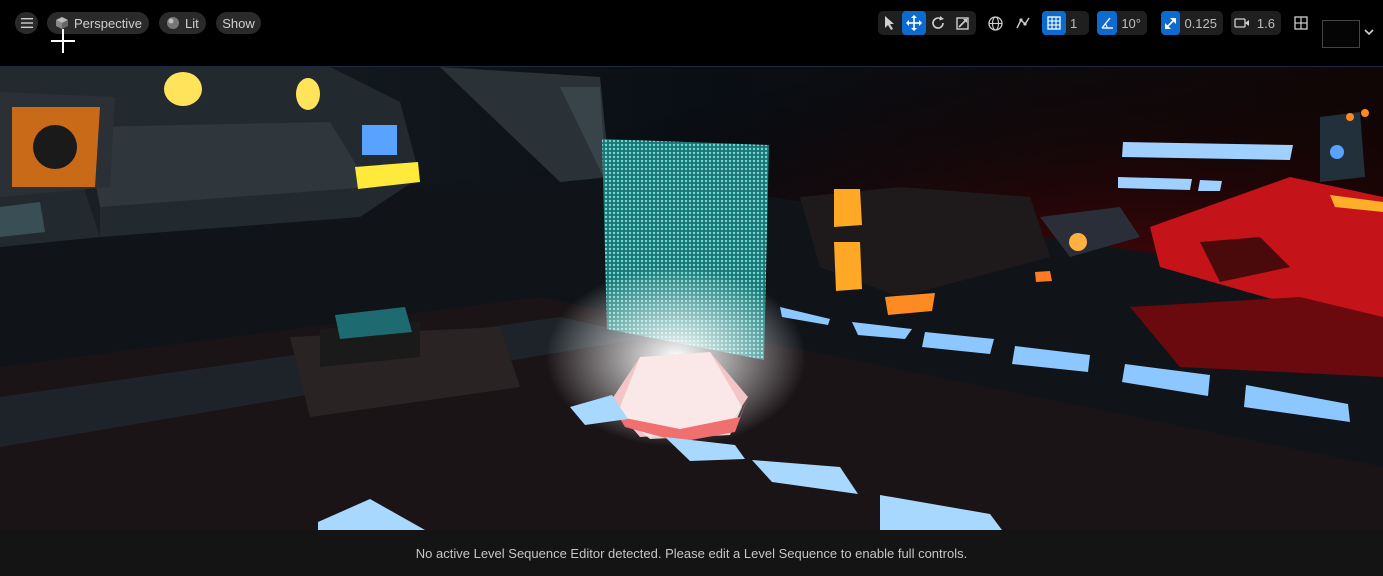 The width and height of the screenshot is (1383, 576). Describe the element at coordinates (691, 33) in the screenshot. I see `viewport-toolbar: Perspective Lit Show 1 10° 0.125 1.6` at that location.